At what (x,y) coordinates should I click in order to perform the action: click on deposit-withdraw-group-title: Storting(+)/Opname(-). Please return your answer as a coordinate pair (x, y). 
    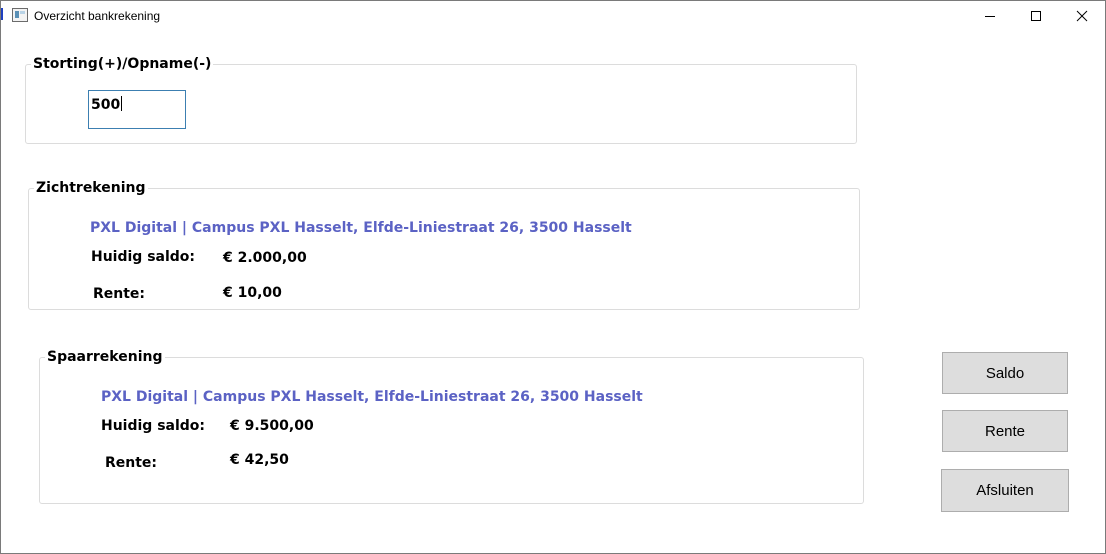
    Looking at the image, I should click on (122, 64).